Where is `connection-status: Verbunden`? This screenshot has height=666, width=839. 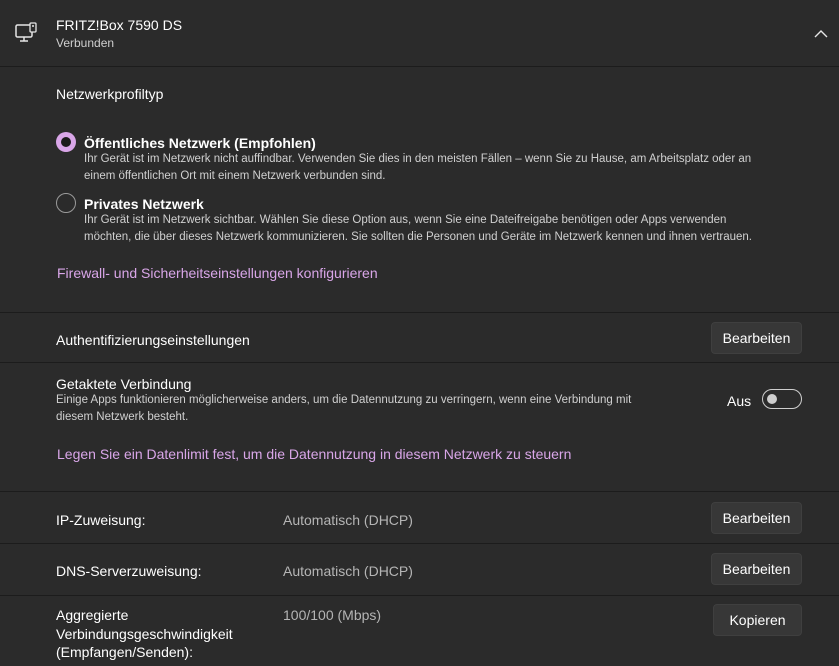 connection-status: Verbunden is located at coordinates (85, 43).